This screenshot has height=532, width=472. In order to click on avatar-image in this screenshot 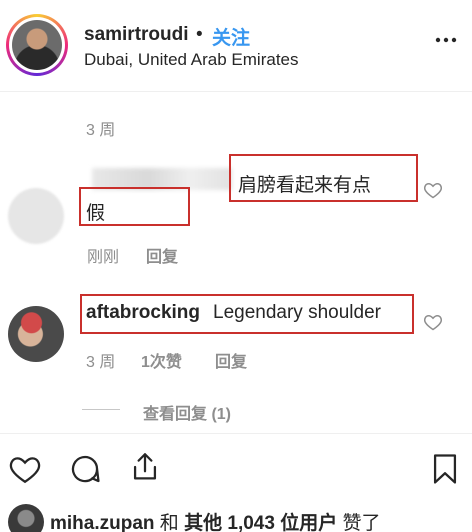, I will do `click(37, 45)`.